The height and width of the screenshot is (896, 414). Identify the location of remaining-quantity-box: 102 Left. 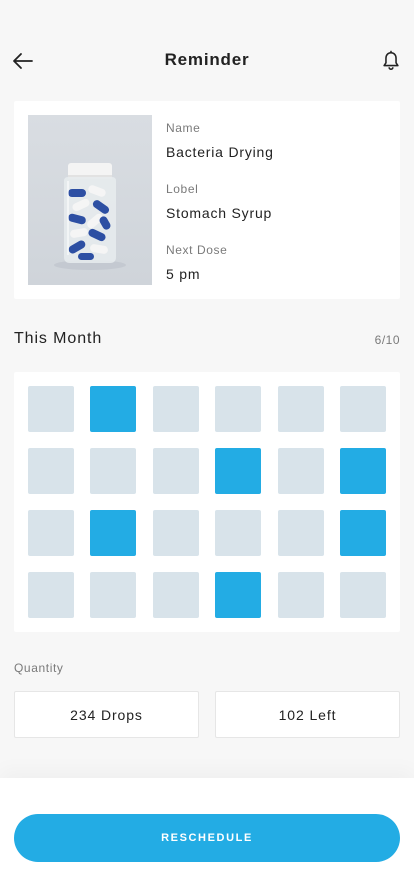
(307, 714).